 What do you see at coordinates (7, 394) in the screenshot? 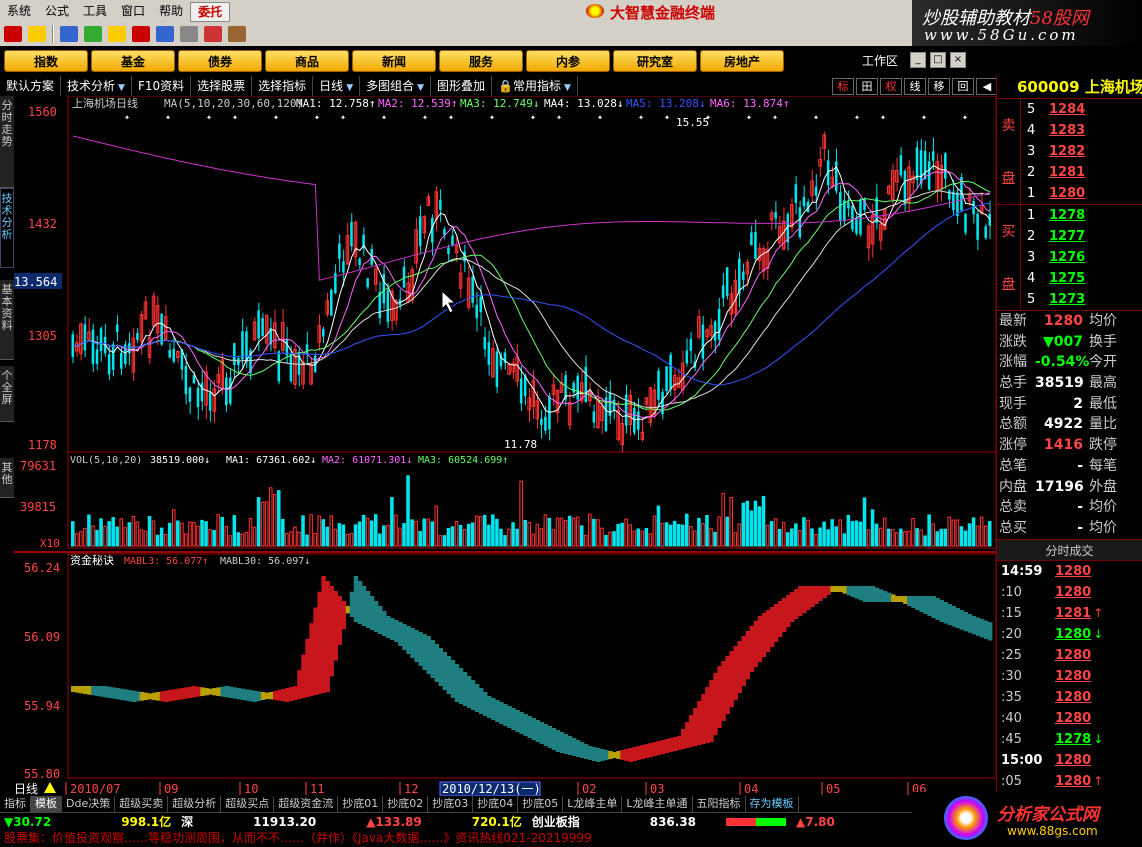
I see `tab-fullscreen: 个全屏` at bounding box center [7, 394].